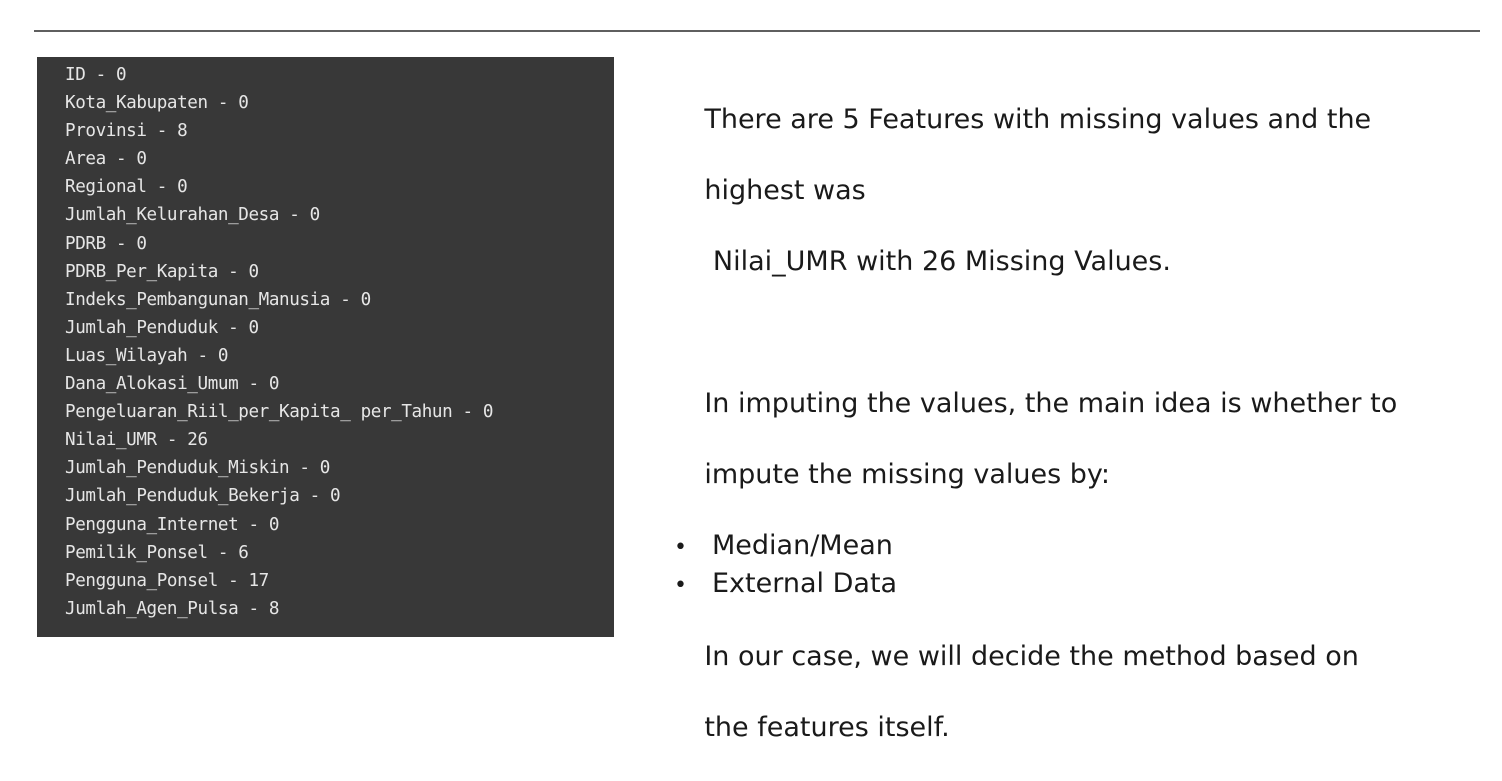 The height and width of the screenshot is (781, 1502). Describe the element at coordinates (106, 243) in the screenshot. I see `output-line: PDRB - 0` at that location.